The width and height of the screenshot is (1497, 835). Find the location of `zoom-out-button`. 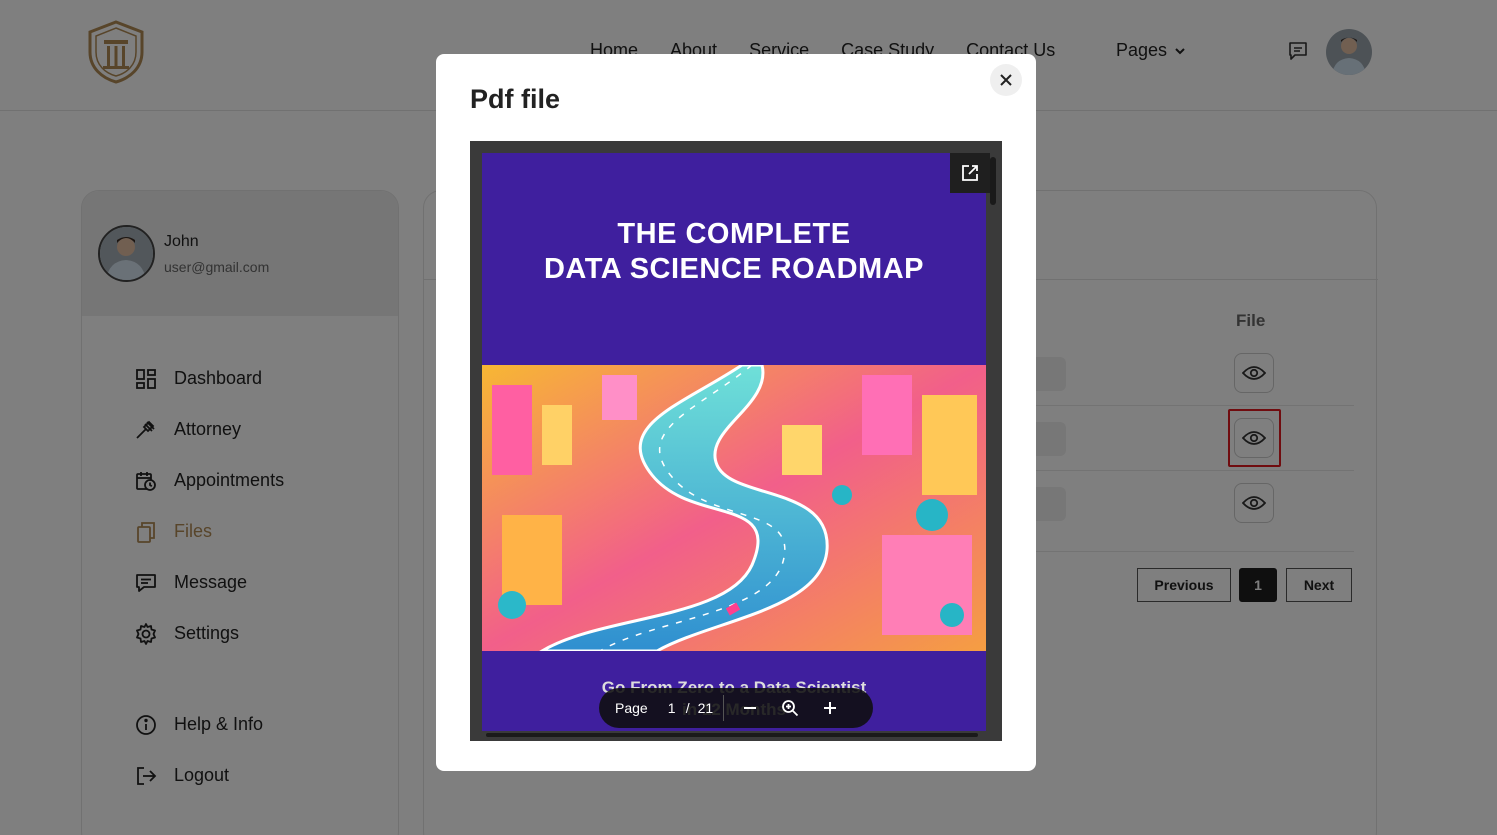

zoom-out-button is located at coordinates (750, 708).